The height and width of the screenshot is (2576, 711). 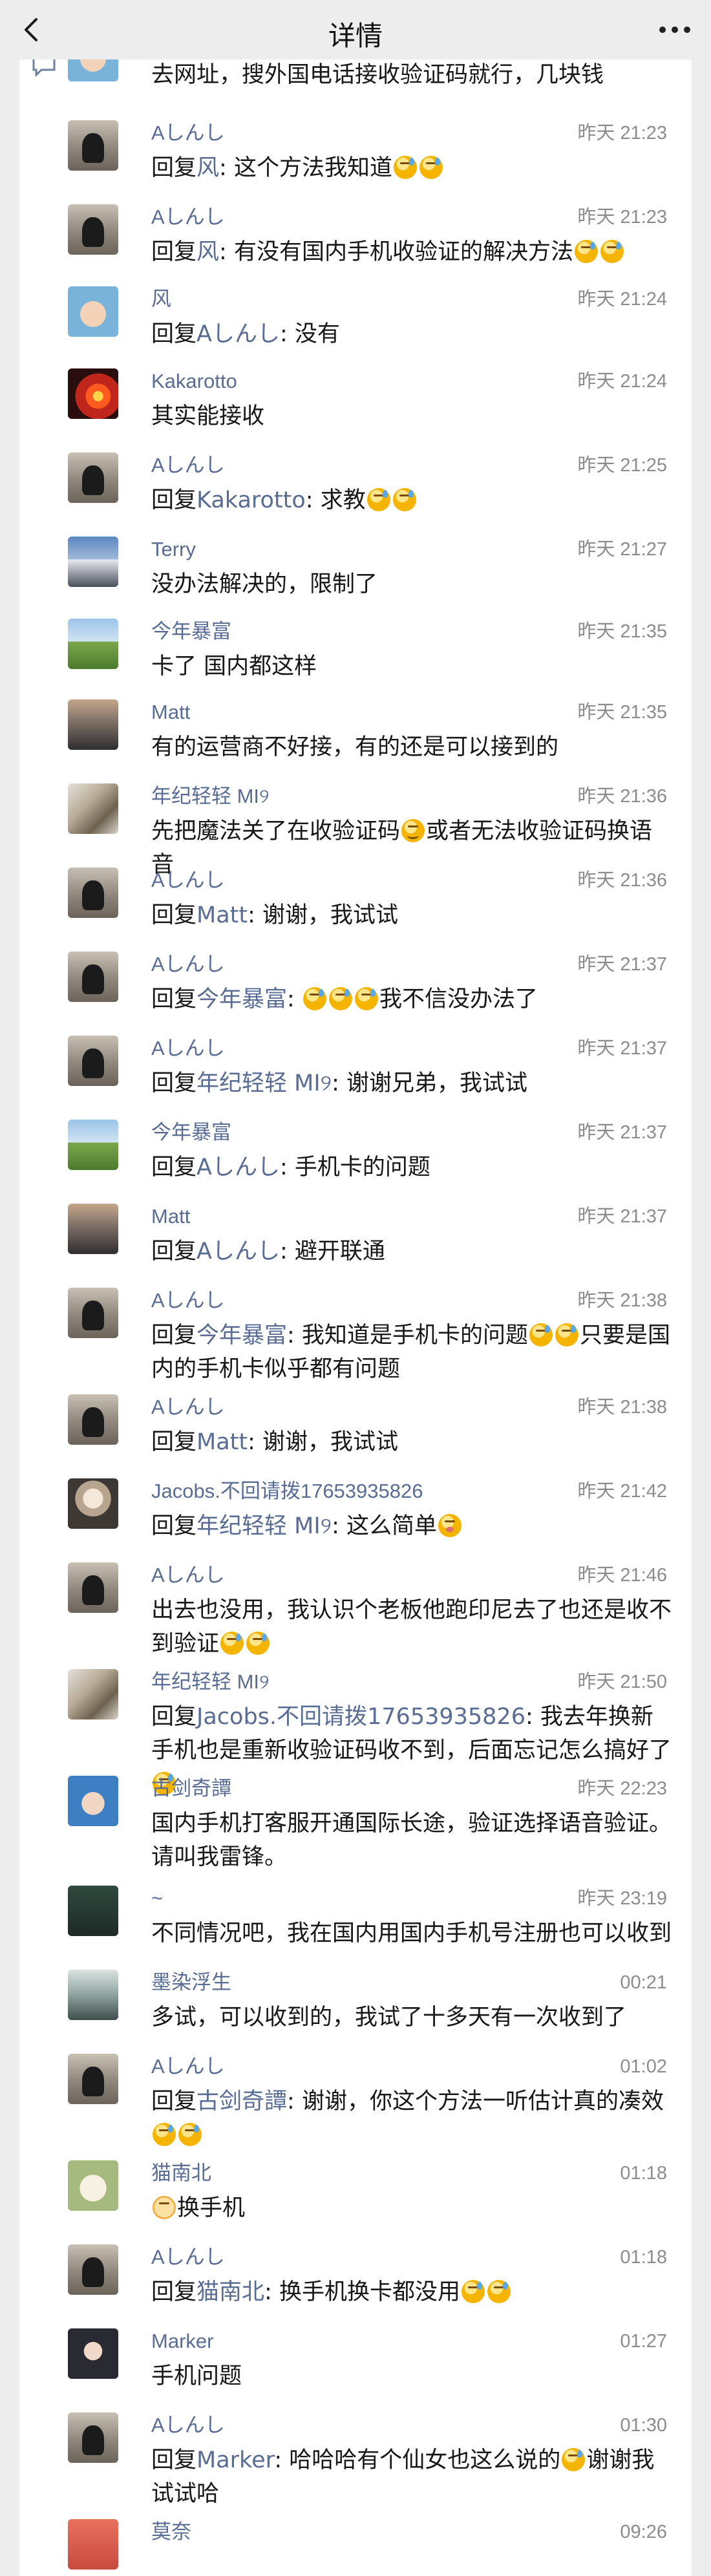 I want to click on commenter-name: 猫南北, so click(x=181, y=2173).